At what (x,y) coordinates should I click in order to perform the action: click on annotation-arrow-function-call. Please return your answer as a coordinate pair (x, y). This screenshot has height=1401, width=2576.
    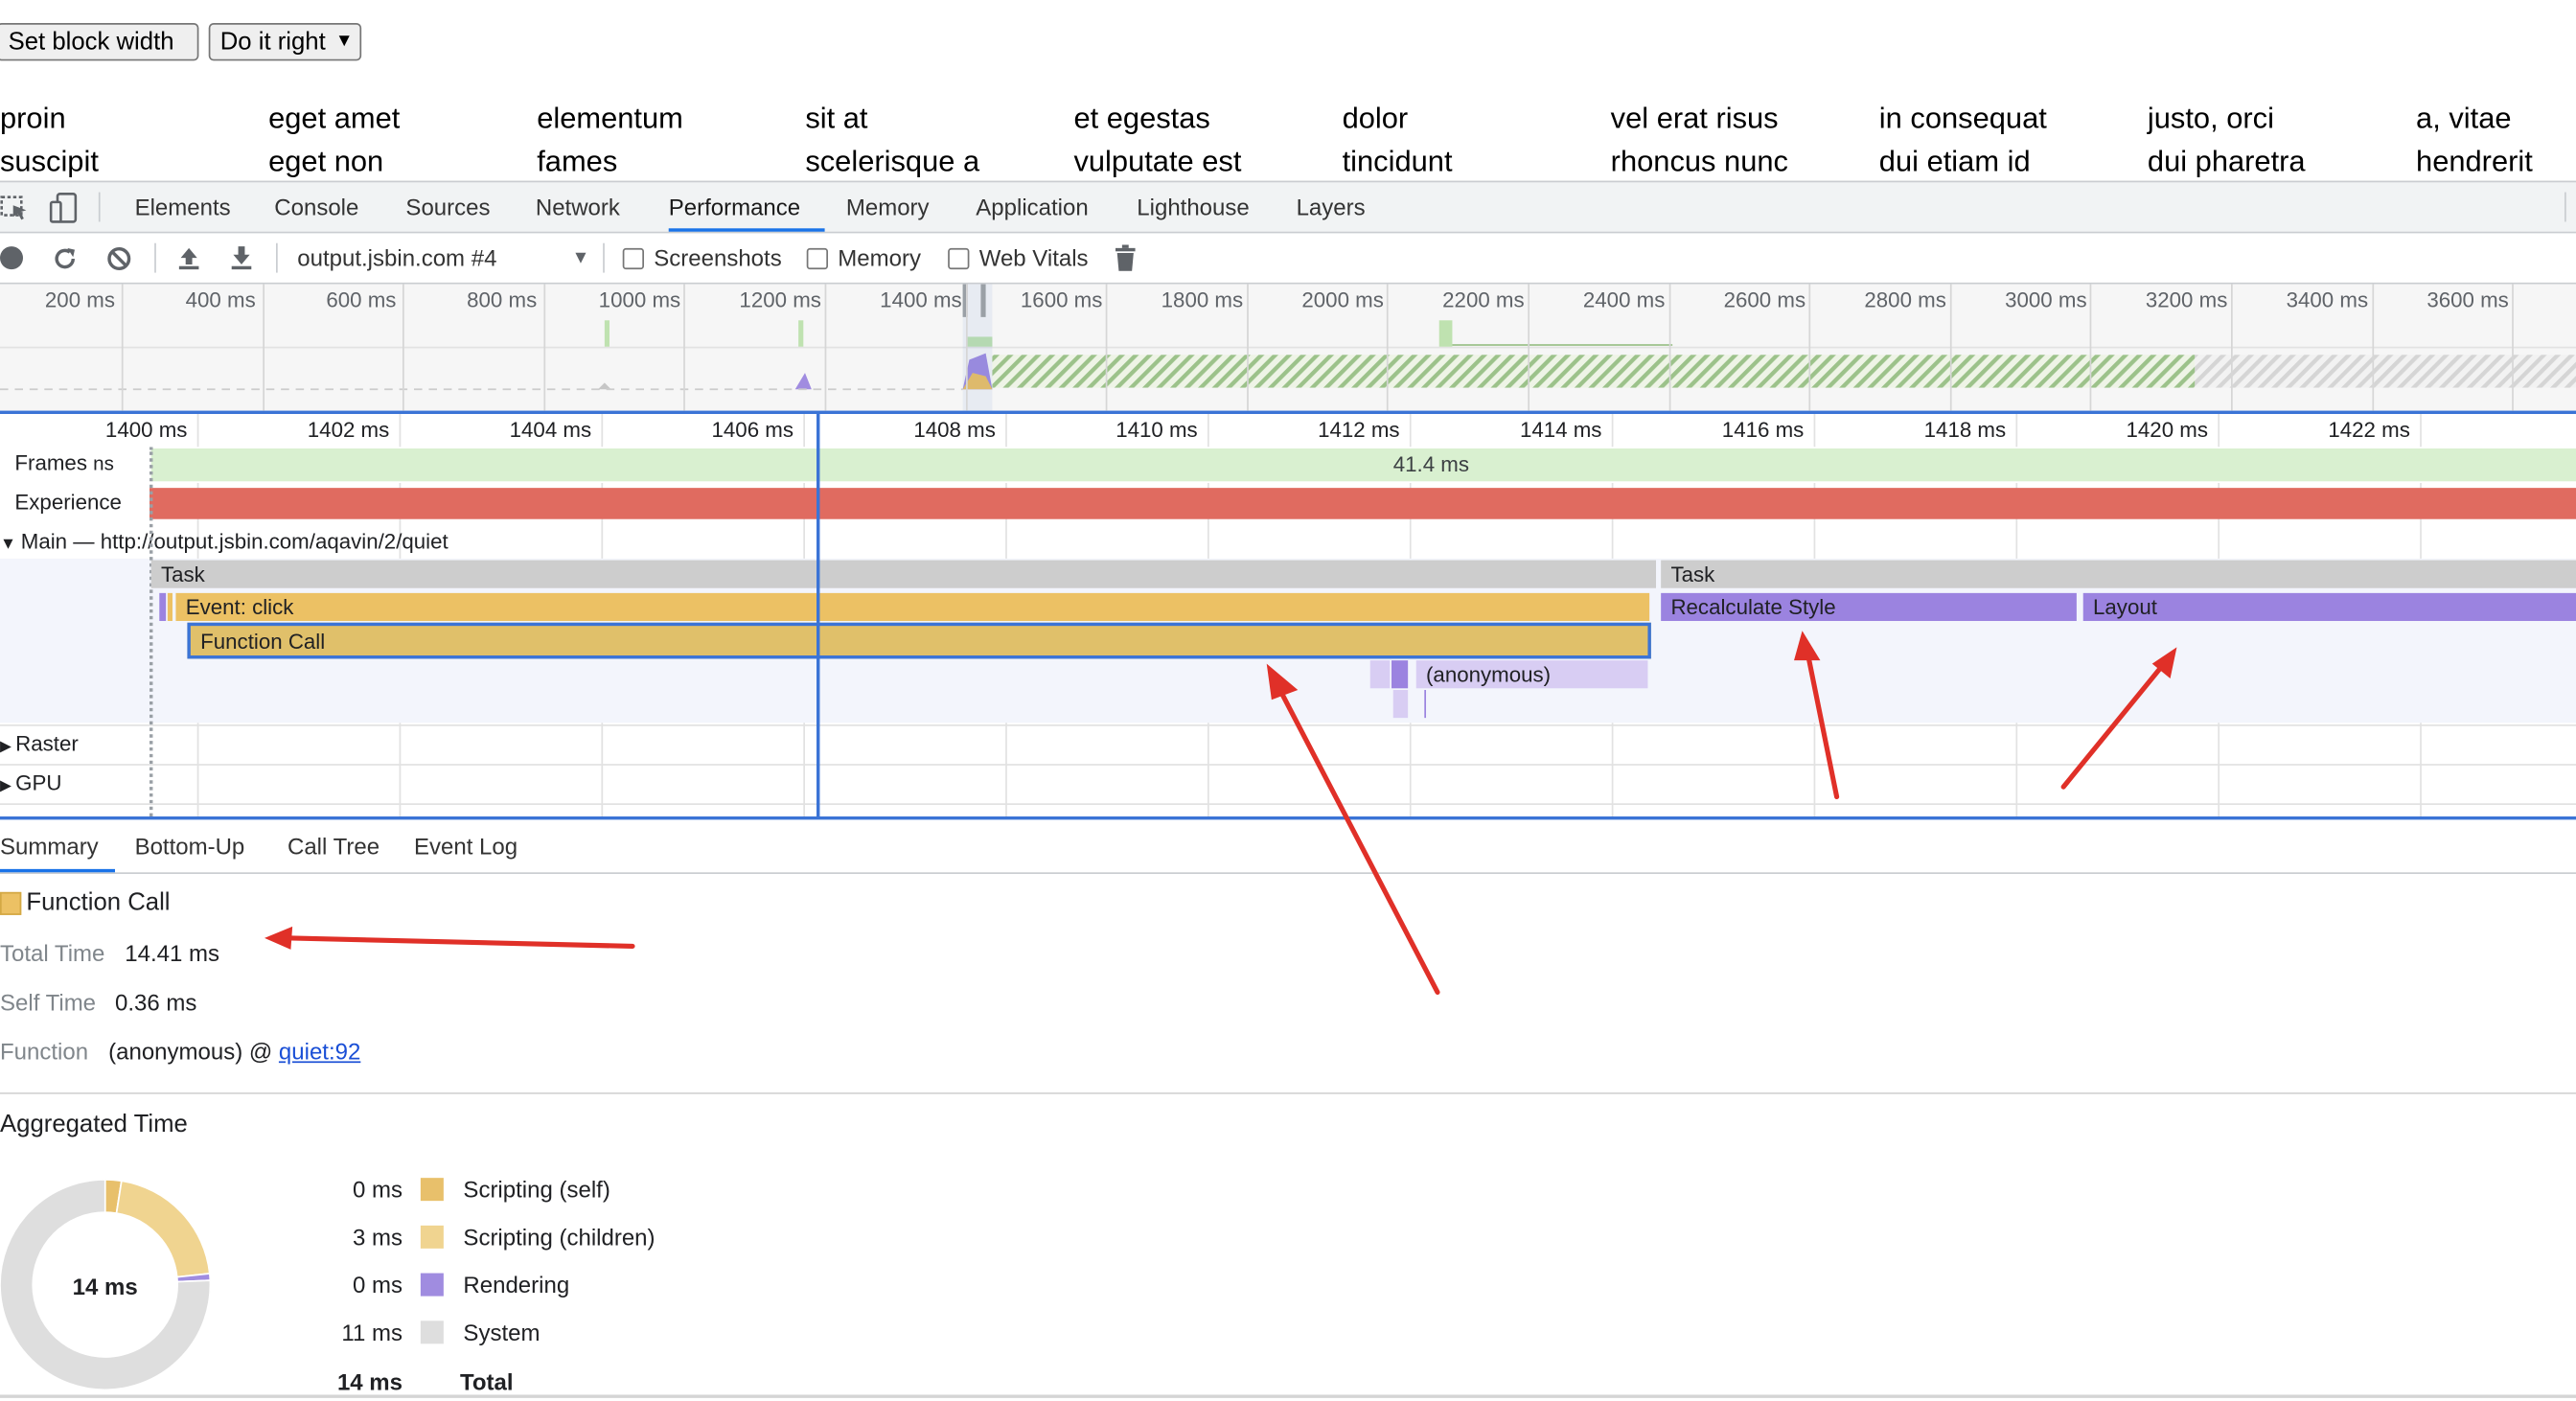
    Looking at the image, I should click on (1356, 837).